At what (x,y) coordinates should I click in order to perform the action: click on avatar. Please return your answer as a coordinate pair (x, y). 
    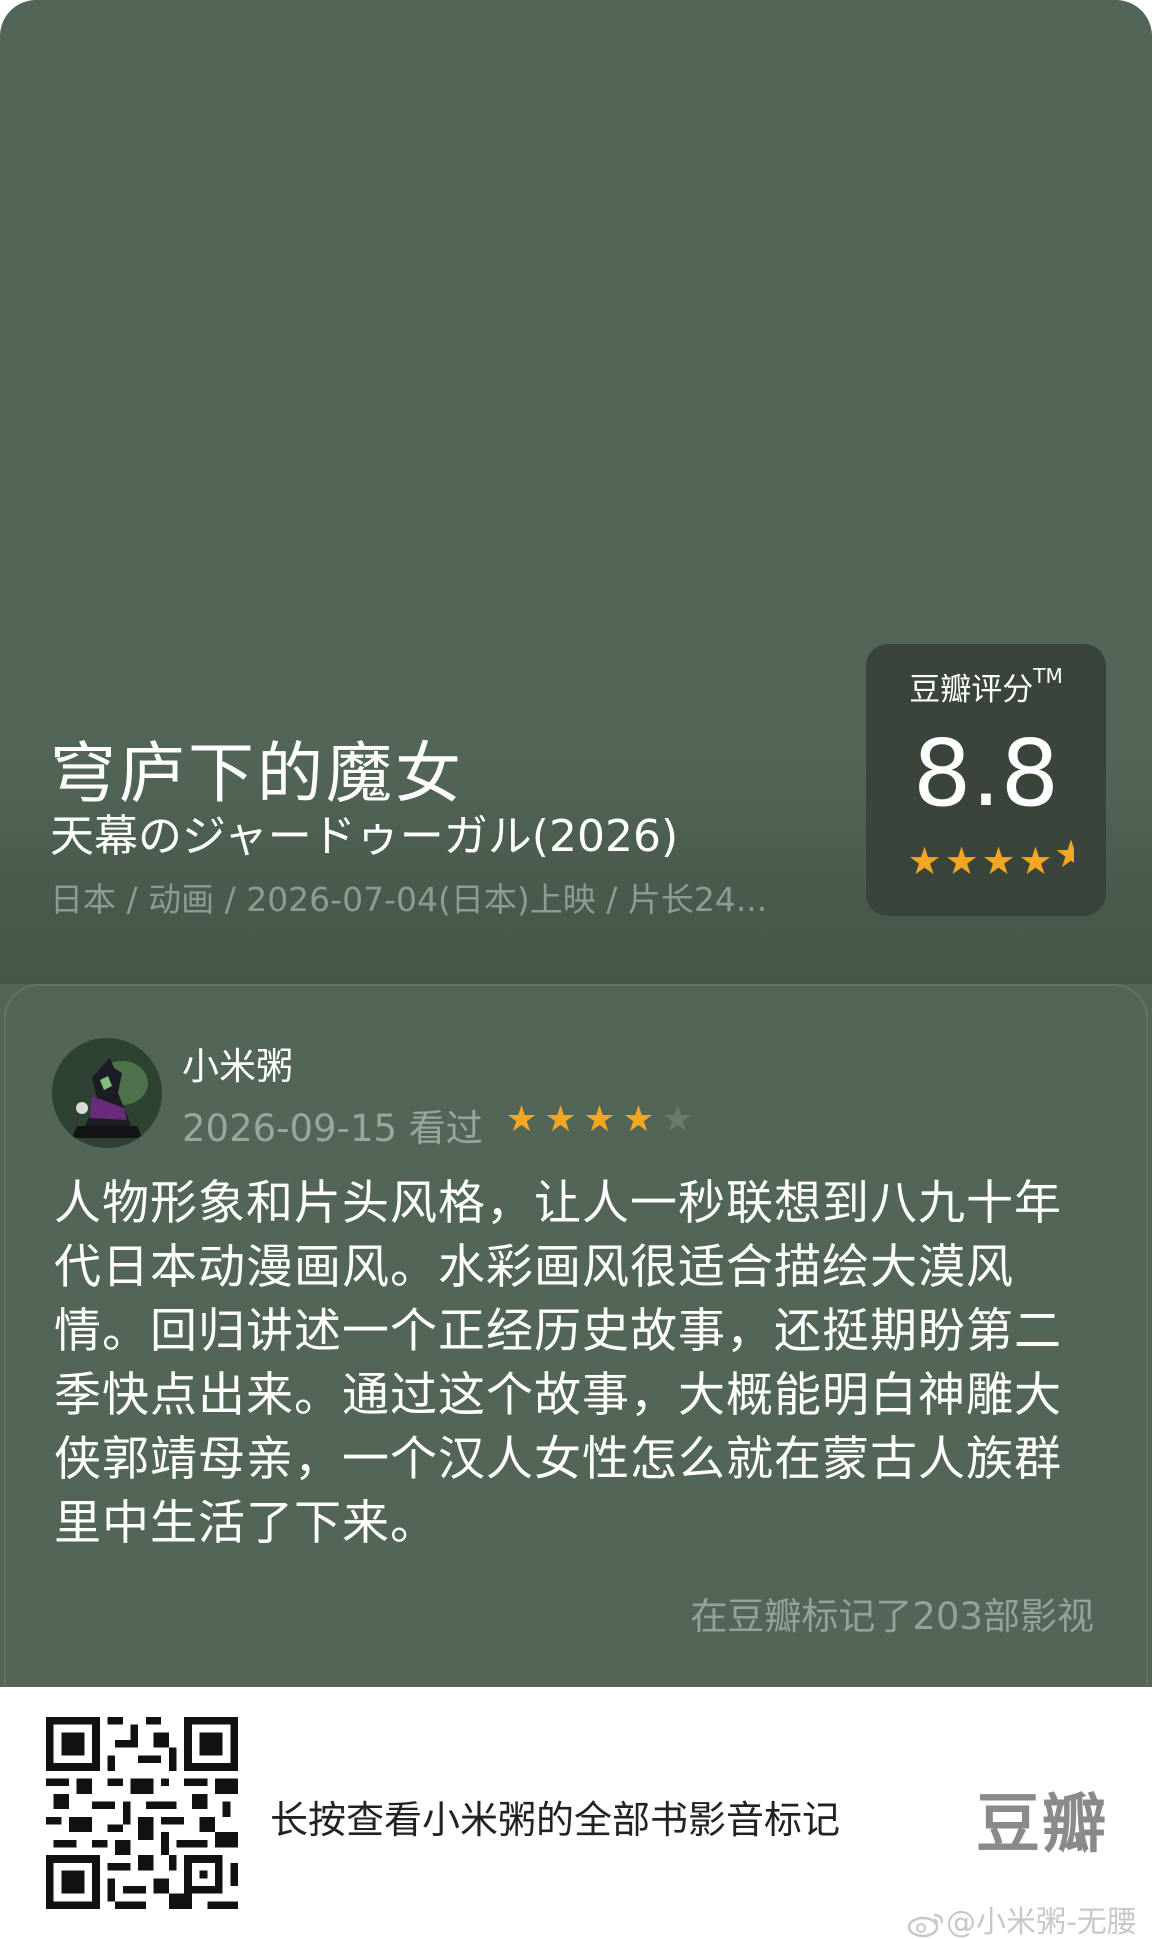
    Looking at the image, I should click on (107, 1093).